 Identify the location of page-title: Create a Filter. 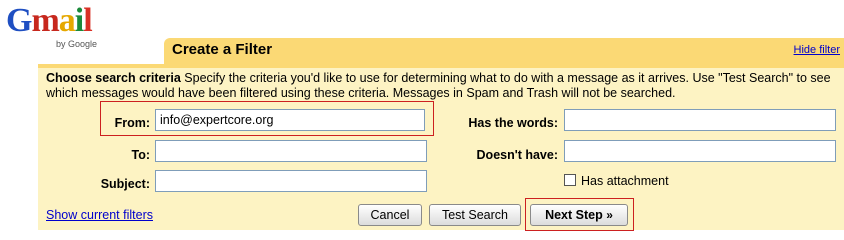
(222, 49).